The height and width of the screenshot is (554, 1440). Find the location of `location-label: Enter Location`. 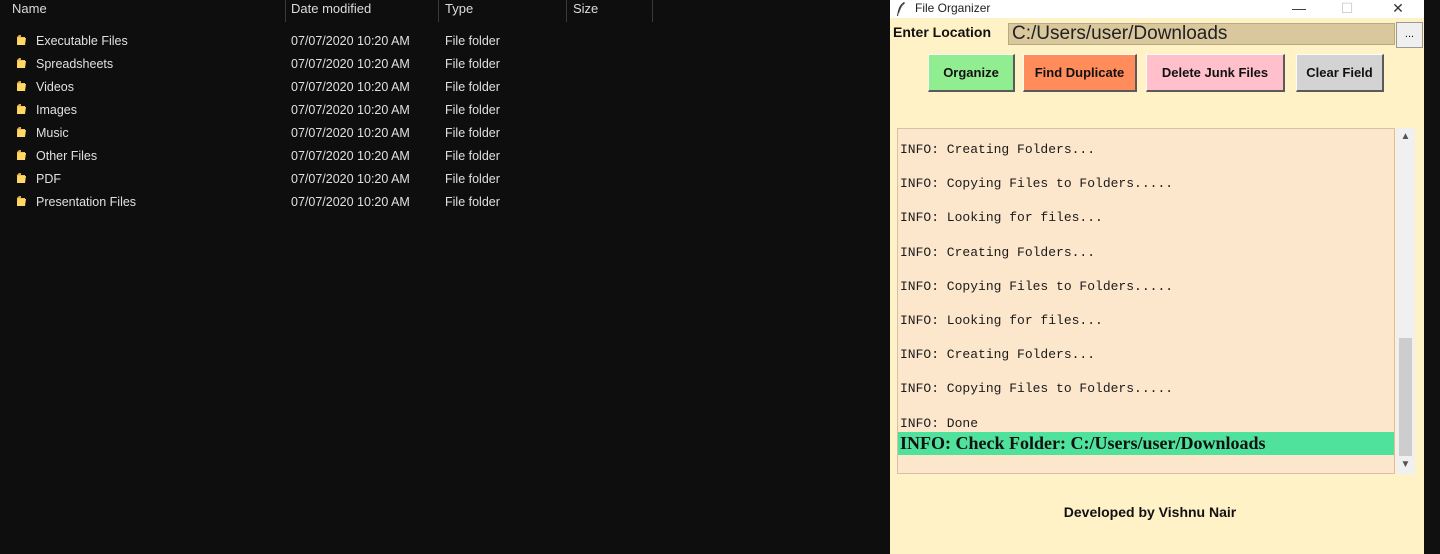

location-label: Enter Location is located at coordinates (942, 32).